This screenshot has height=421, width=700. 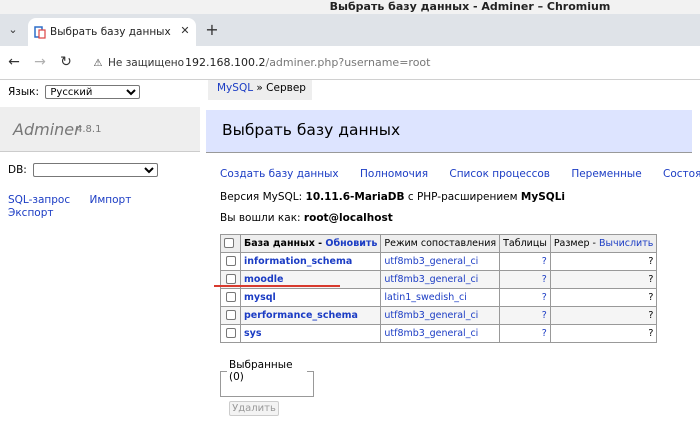 I want to click on database-column-header: База данных - Обновить, so click(x=310, y=243).